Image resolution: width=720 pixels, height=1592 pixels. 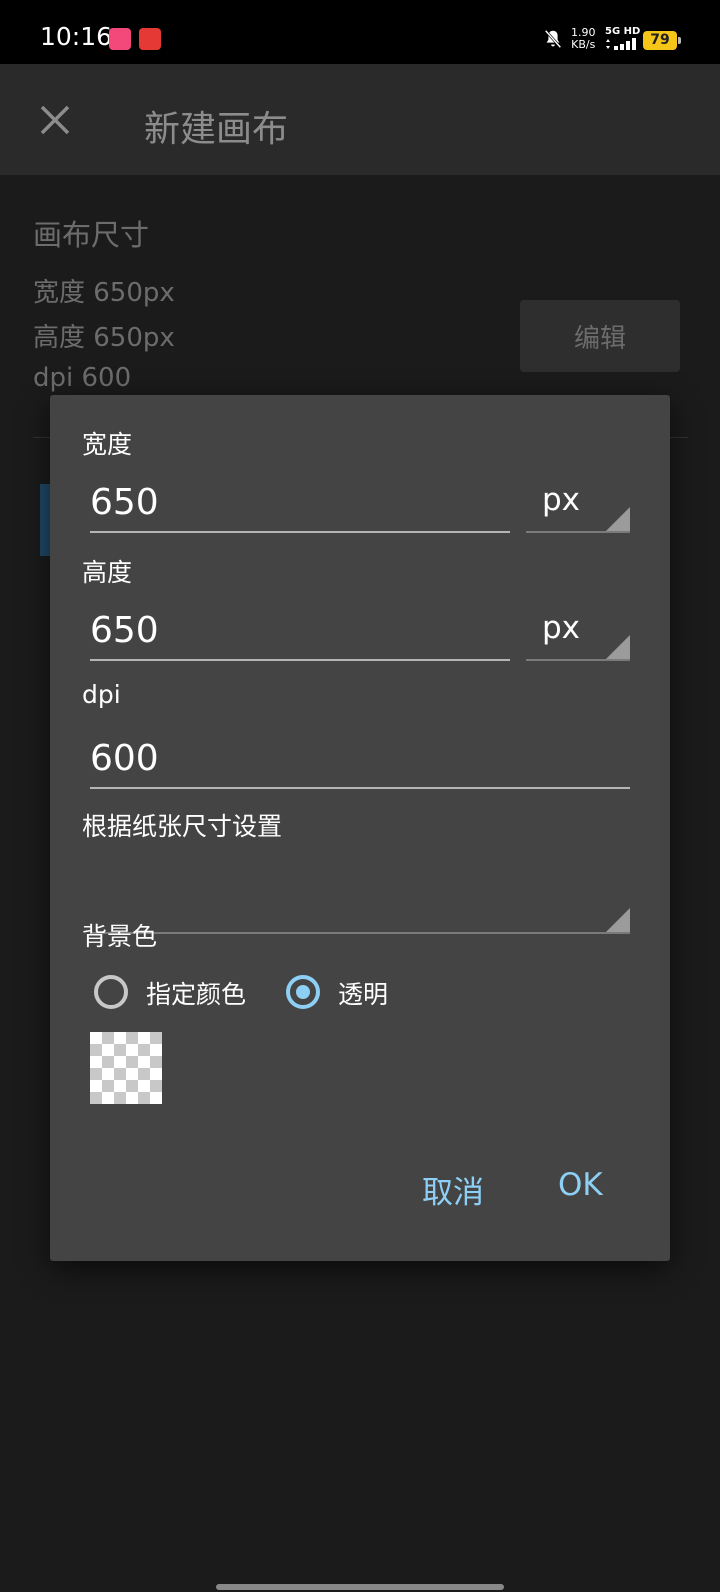 What do you see at coordinates (662, 40) in the screenshot?
I see `battery-indicator: 79` at bounding box center [662, 40].